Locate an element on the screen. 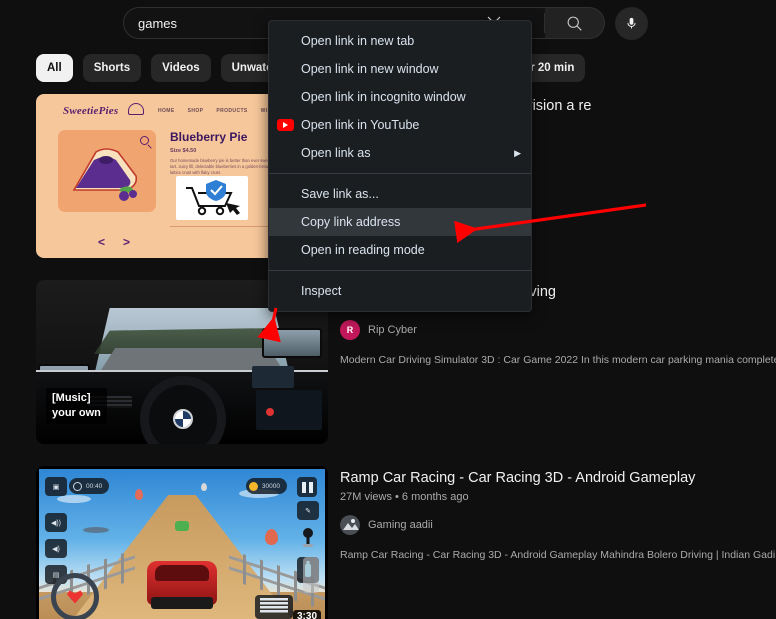  context-menu-item-inspect: Inspect is located at coordinates (400, 291).